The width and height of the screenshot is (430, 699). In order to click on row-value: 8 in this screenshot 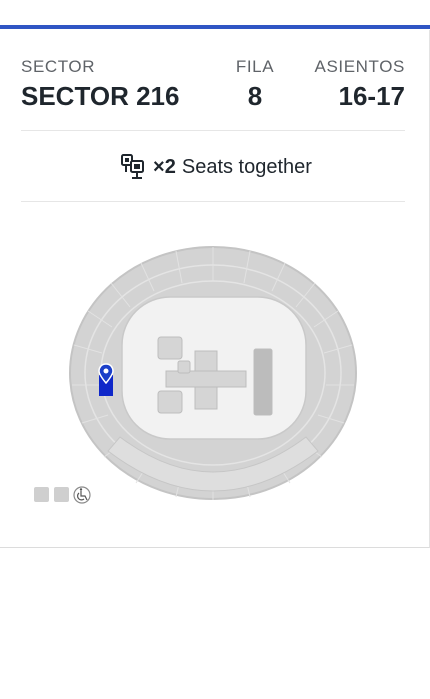, I will do `click(255, 96)`.